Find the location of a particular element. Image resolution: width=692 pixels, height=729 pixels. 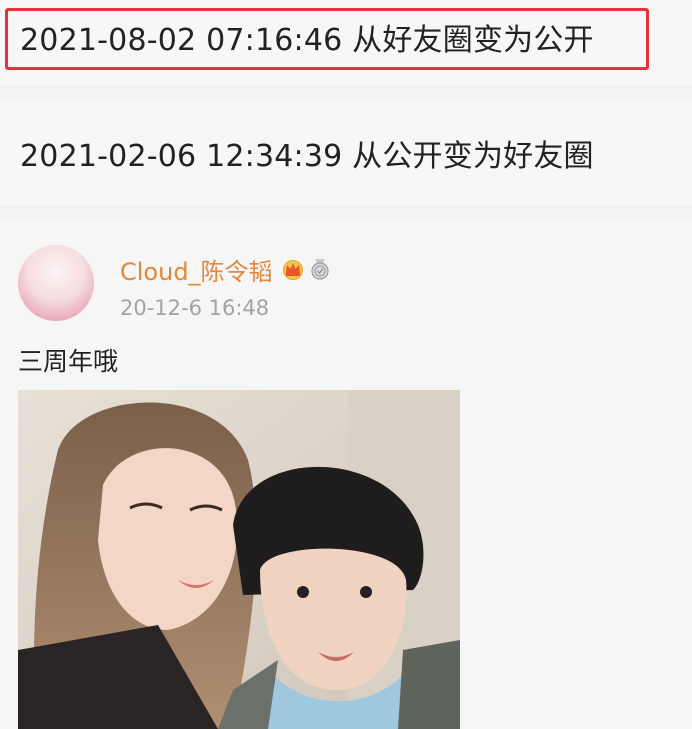

post-timestamp: 20-12-6 16:48 is located at coordinates (195, 308).